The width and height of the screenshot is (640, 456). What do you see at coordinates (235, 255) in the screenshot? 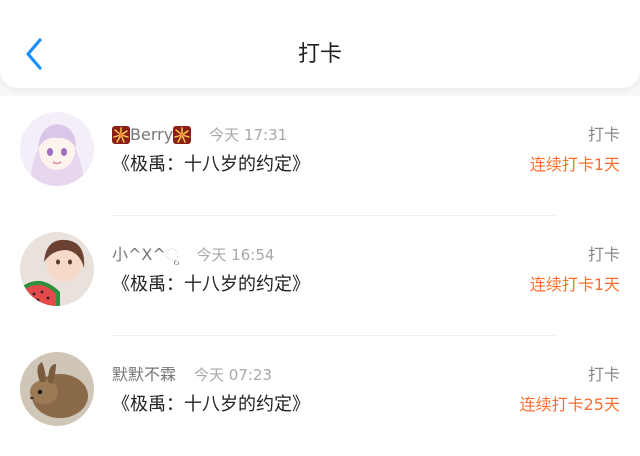
I see `checkin-time: 今天 16:54` at bounding box center [235, 255].